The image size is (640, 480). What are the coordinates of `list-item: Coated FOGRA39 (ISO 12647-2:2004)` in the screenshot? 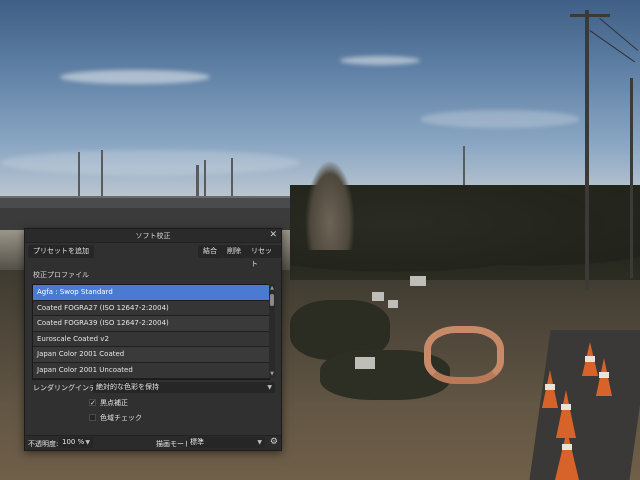 It's located at (151, 324).